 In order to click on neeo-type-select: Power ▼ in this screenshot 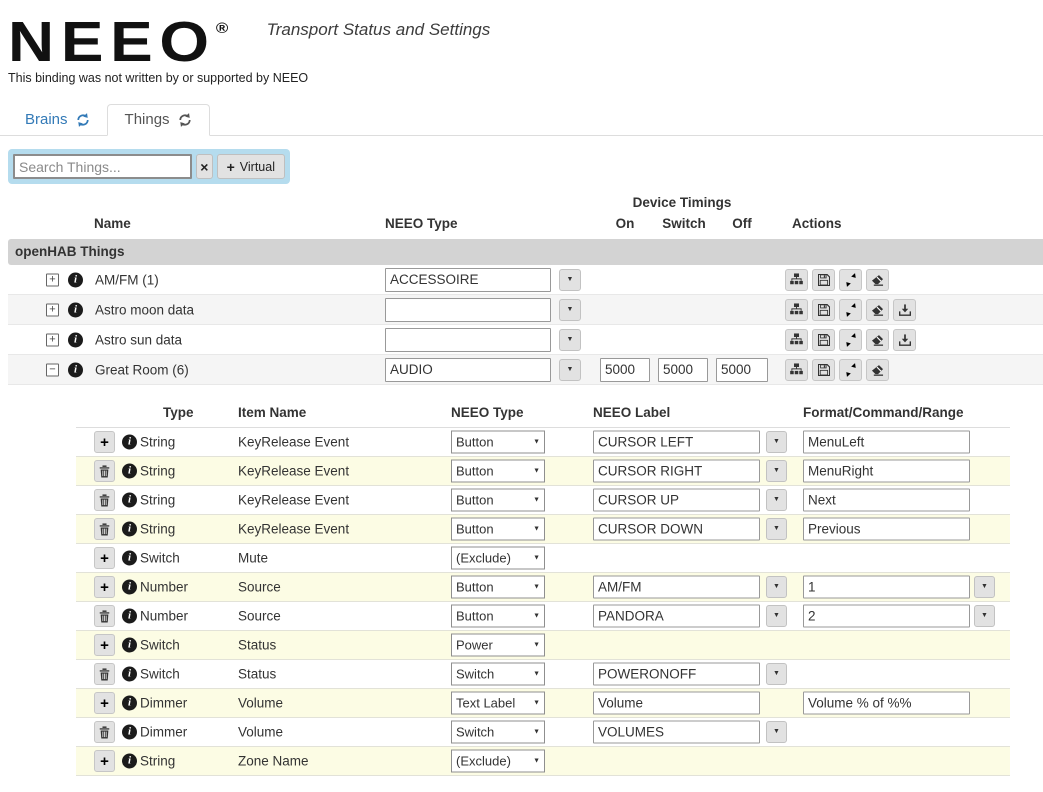, I will do `click(498, 645)`.